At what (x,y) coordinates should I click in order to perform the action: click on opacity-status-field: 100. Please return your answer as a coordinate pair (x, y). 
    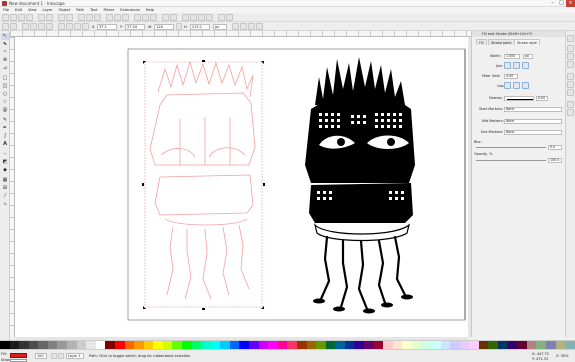
    Looking at the image, I should click on (41, 356).